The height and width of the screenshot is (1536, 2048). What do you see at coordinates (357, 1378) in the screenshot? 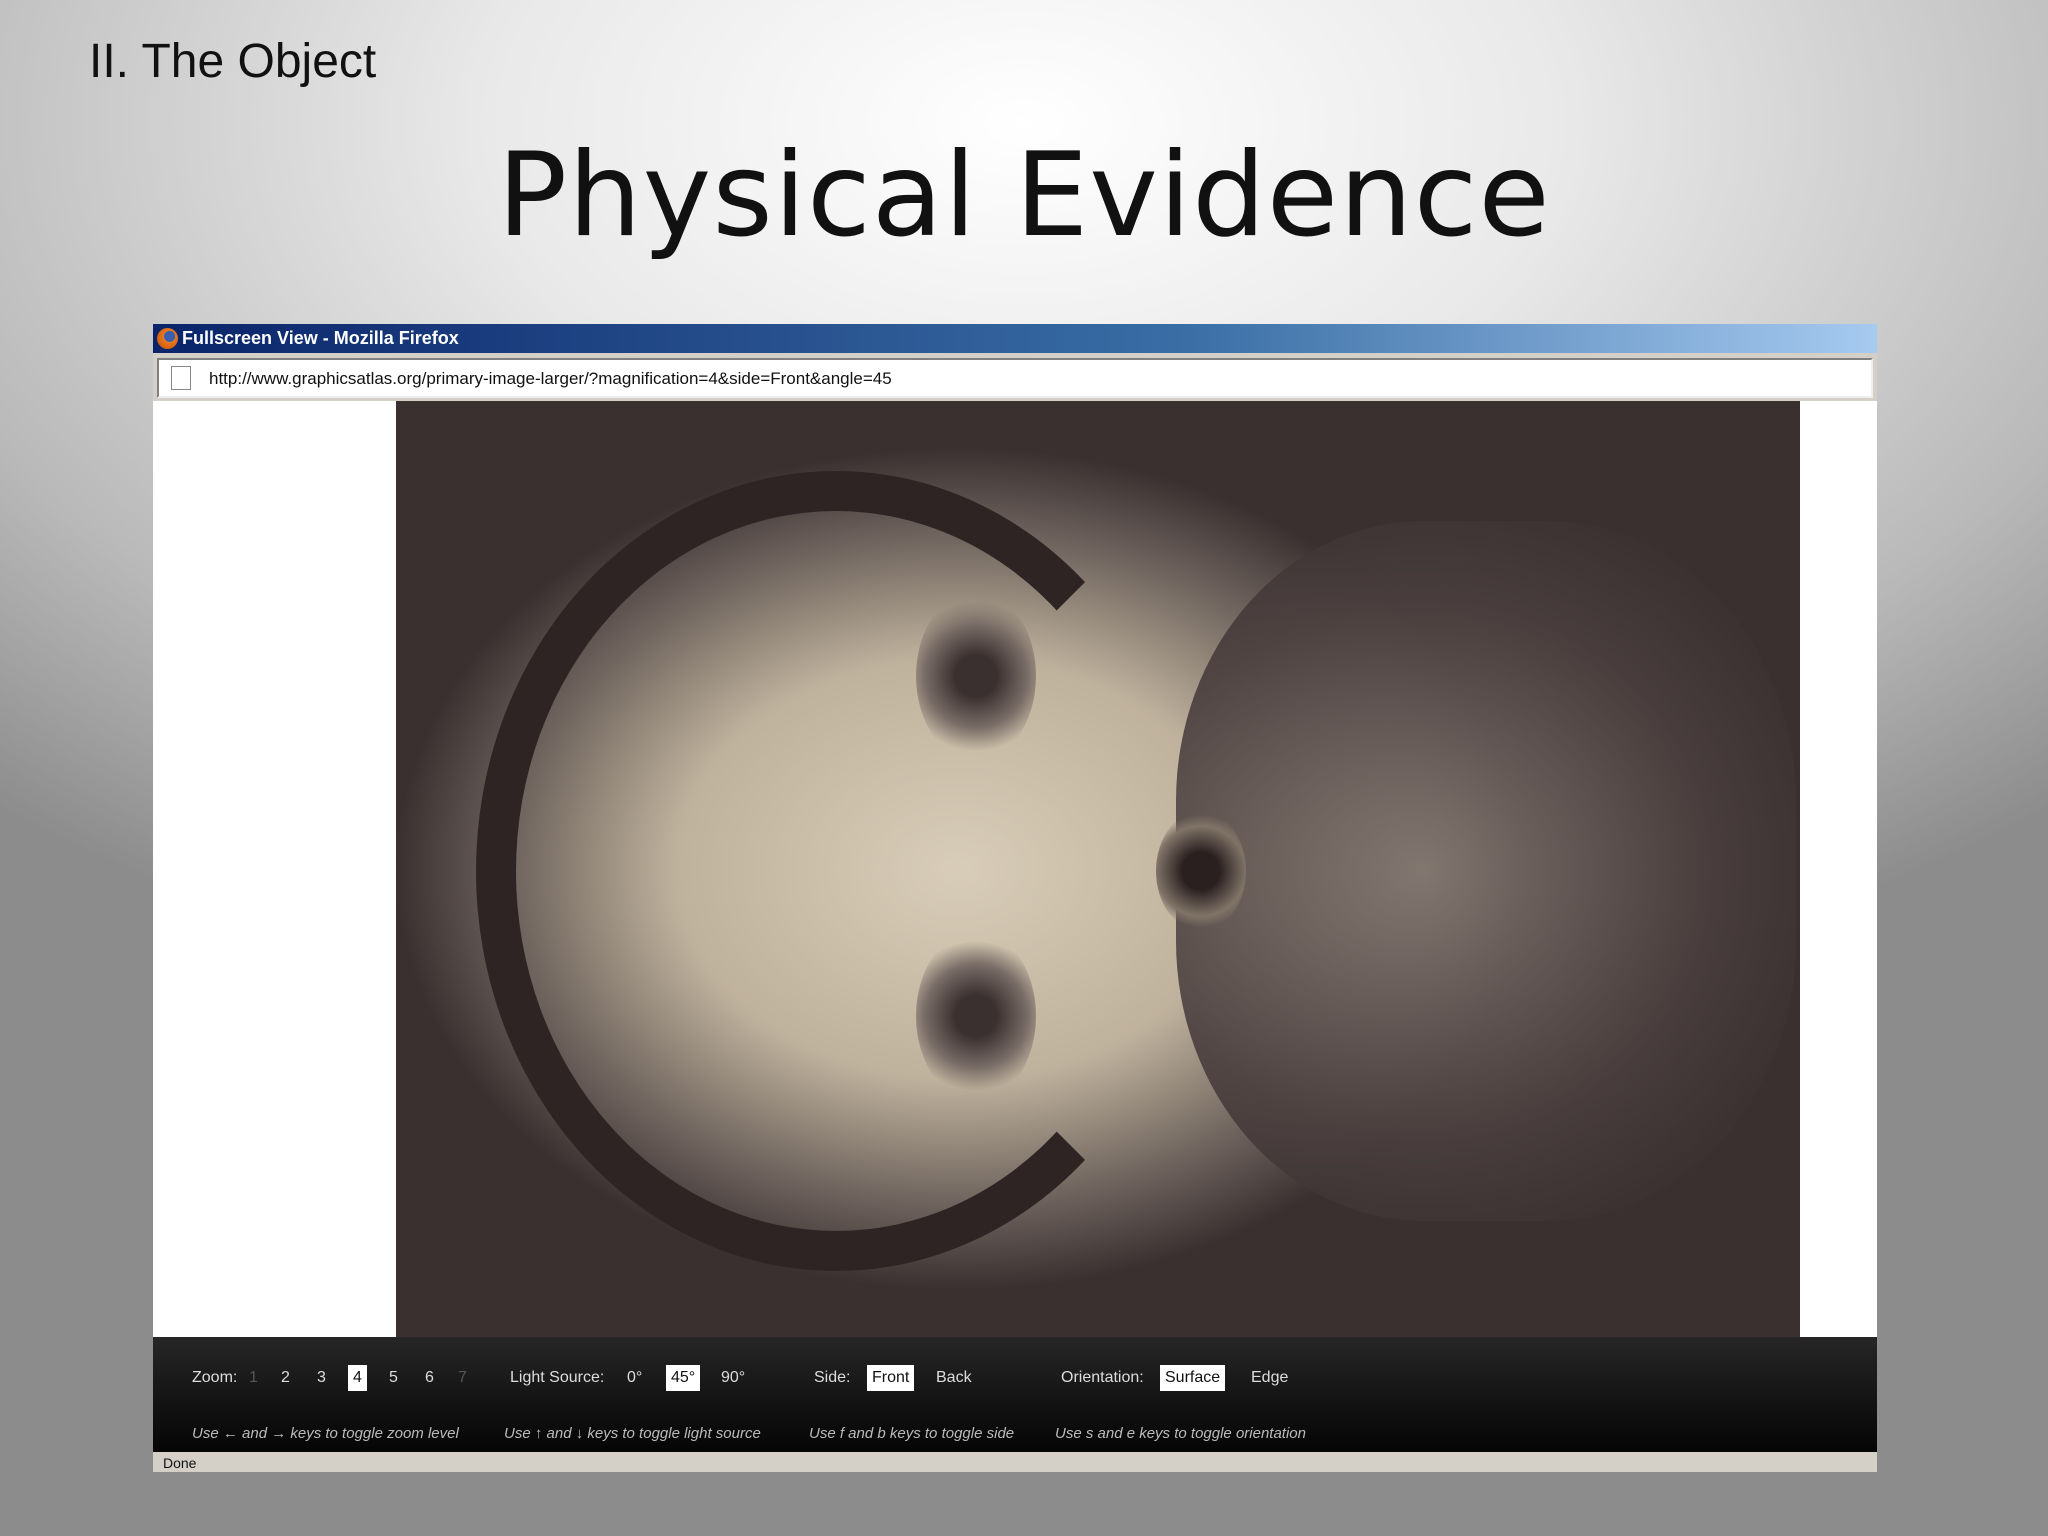
I see `zoom-level-4: 4` at bounding box center [357, 1378].